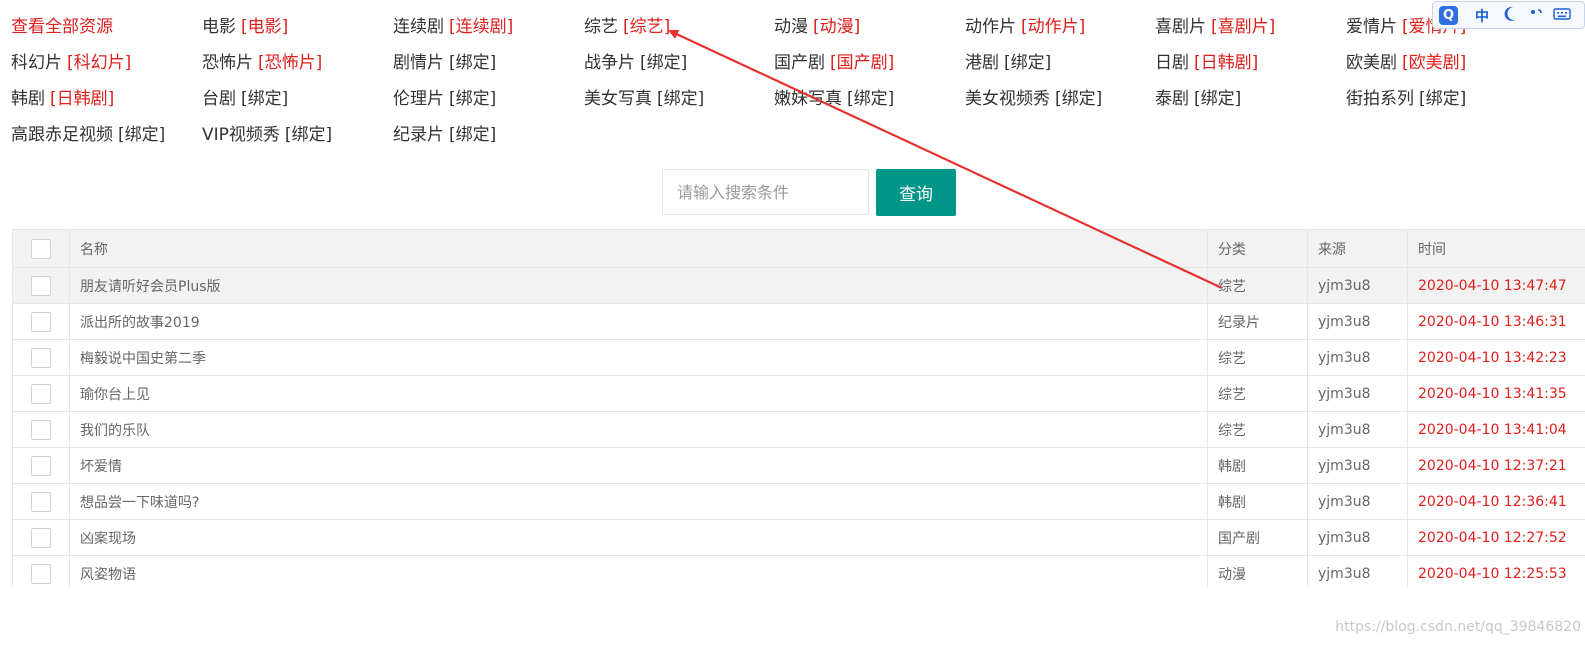 The image size is (1585, 649). Describe the element at coordinates (1257, 248) in the screenshot. I see `header-category: 分类` at that location.